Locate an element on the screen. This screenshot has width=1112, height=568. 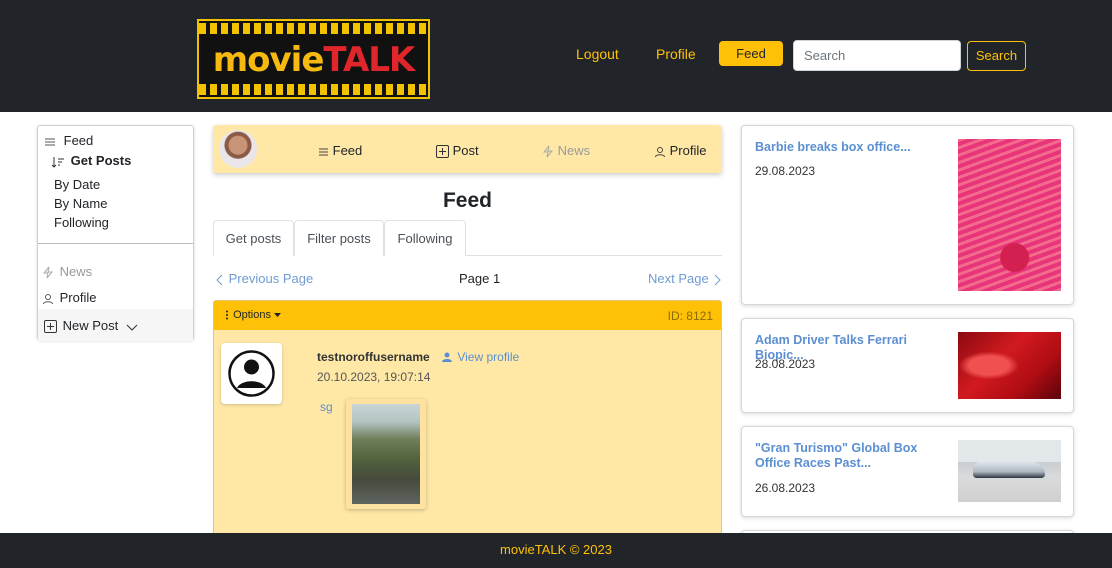
post-image is located at coordinates (386, 454).